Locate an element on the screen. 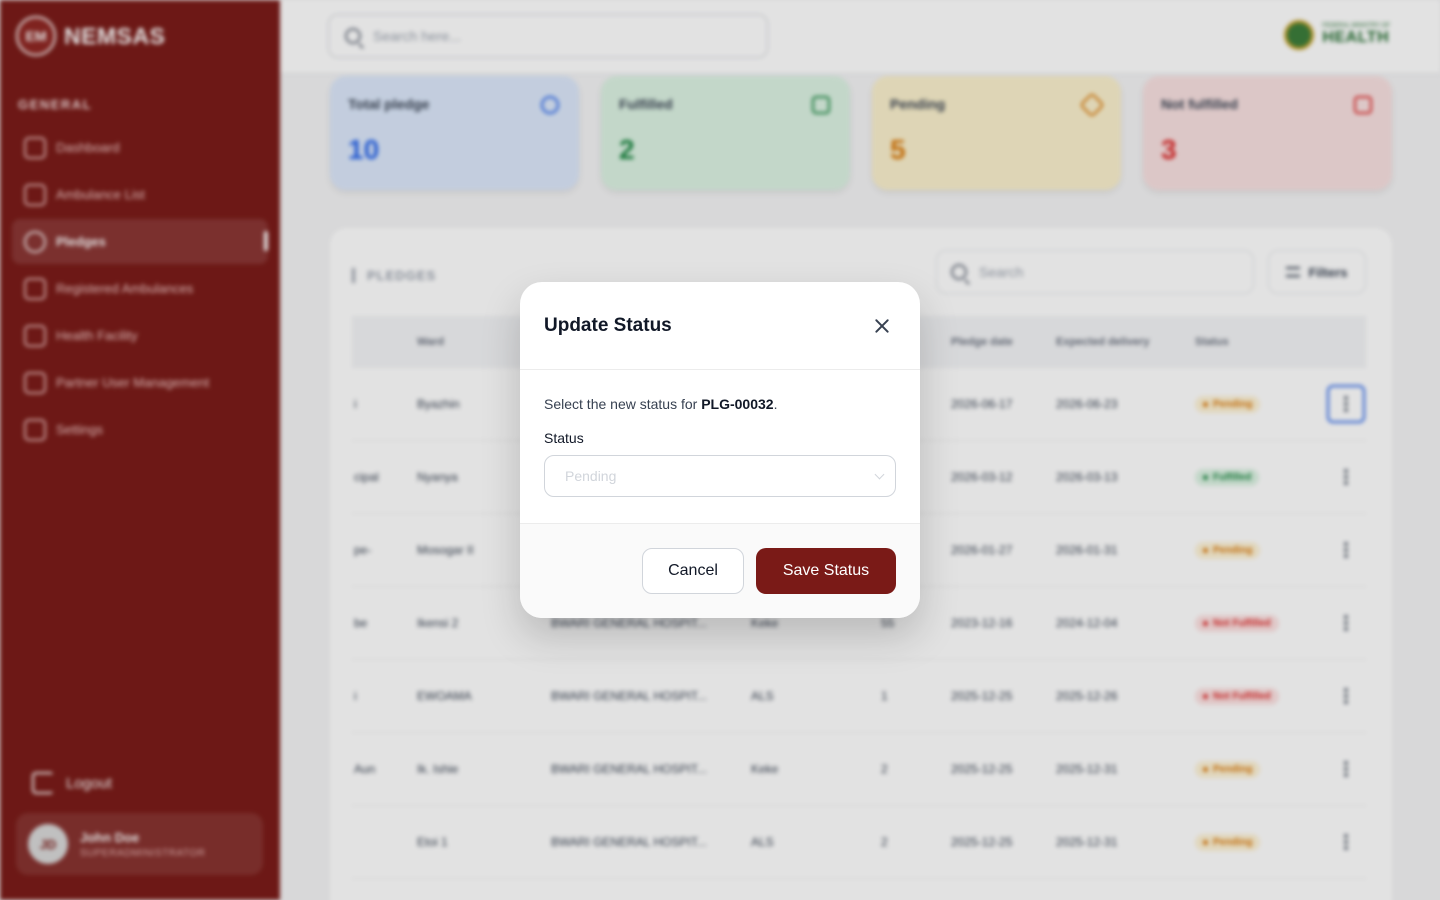  save-status-button: Save Status is located at coordinates (826, 571).